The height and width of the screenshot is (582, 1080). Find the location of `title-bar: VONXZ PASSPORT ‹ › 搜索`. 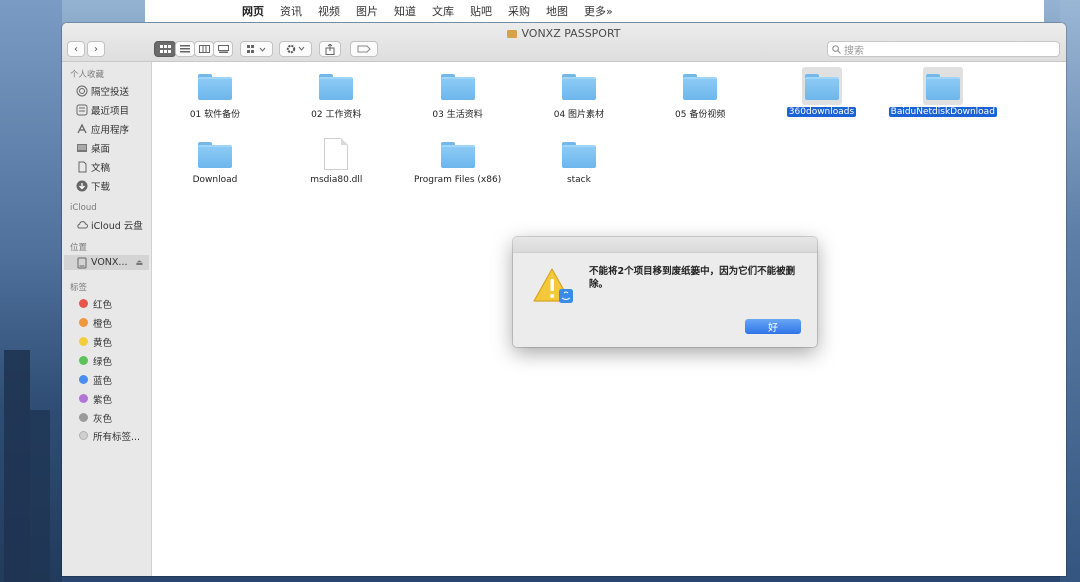

title-bar: VONXZ PASSPORT ‹ › 搜索 is located at coordinates (564, 42).